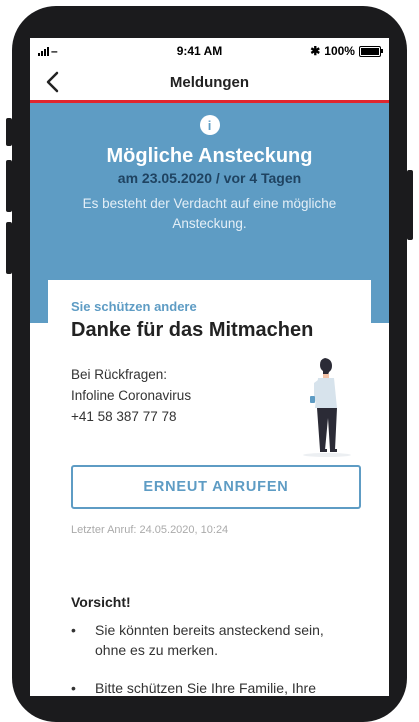 This screenshot has height=722, width=419. Describe the element at coordinates (43, 51) in the screenshot. I see `signal-icon` at that location.